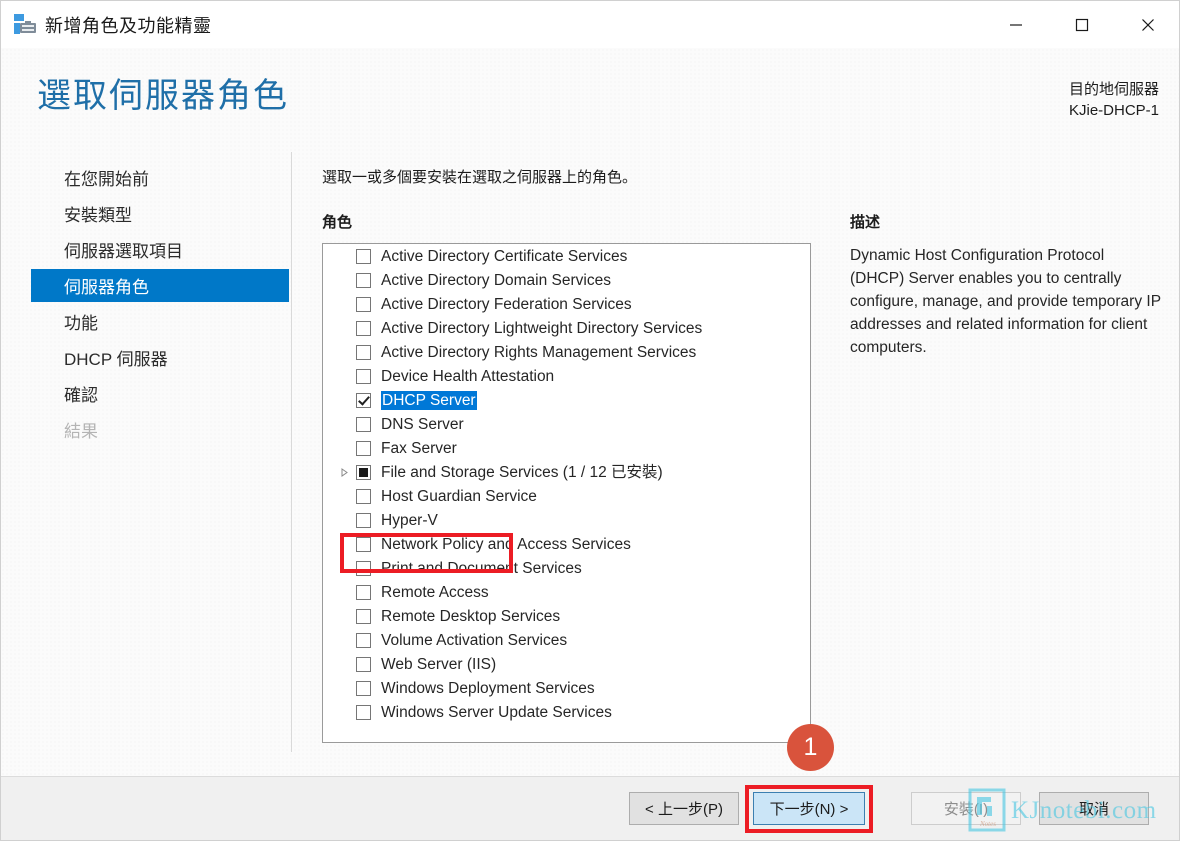  What do you see at coordinates (422, 424) in the screenshot?
I see `role-label: DNS Server` at bounding box center [422, 424].